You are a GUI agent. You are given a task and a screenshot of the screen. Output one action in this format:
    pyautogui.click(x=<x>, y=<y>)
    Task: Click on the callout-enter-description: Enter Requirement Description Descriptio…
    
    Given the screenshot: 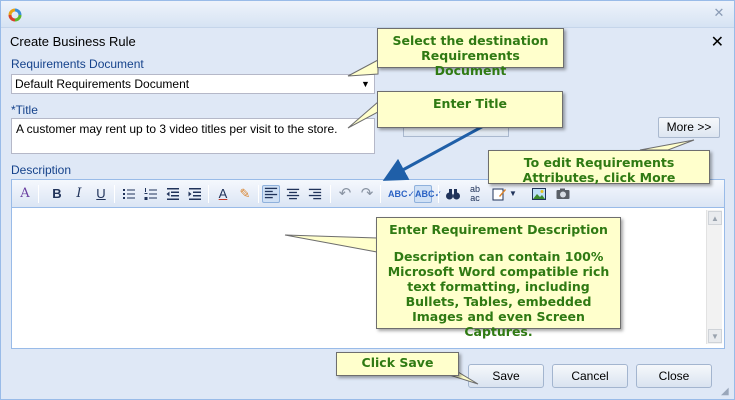 What is the action you would take?
    pyautogui.click(x=498, y=278)
    